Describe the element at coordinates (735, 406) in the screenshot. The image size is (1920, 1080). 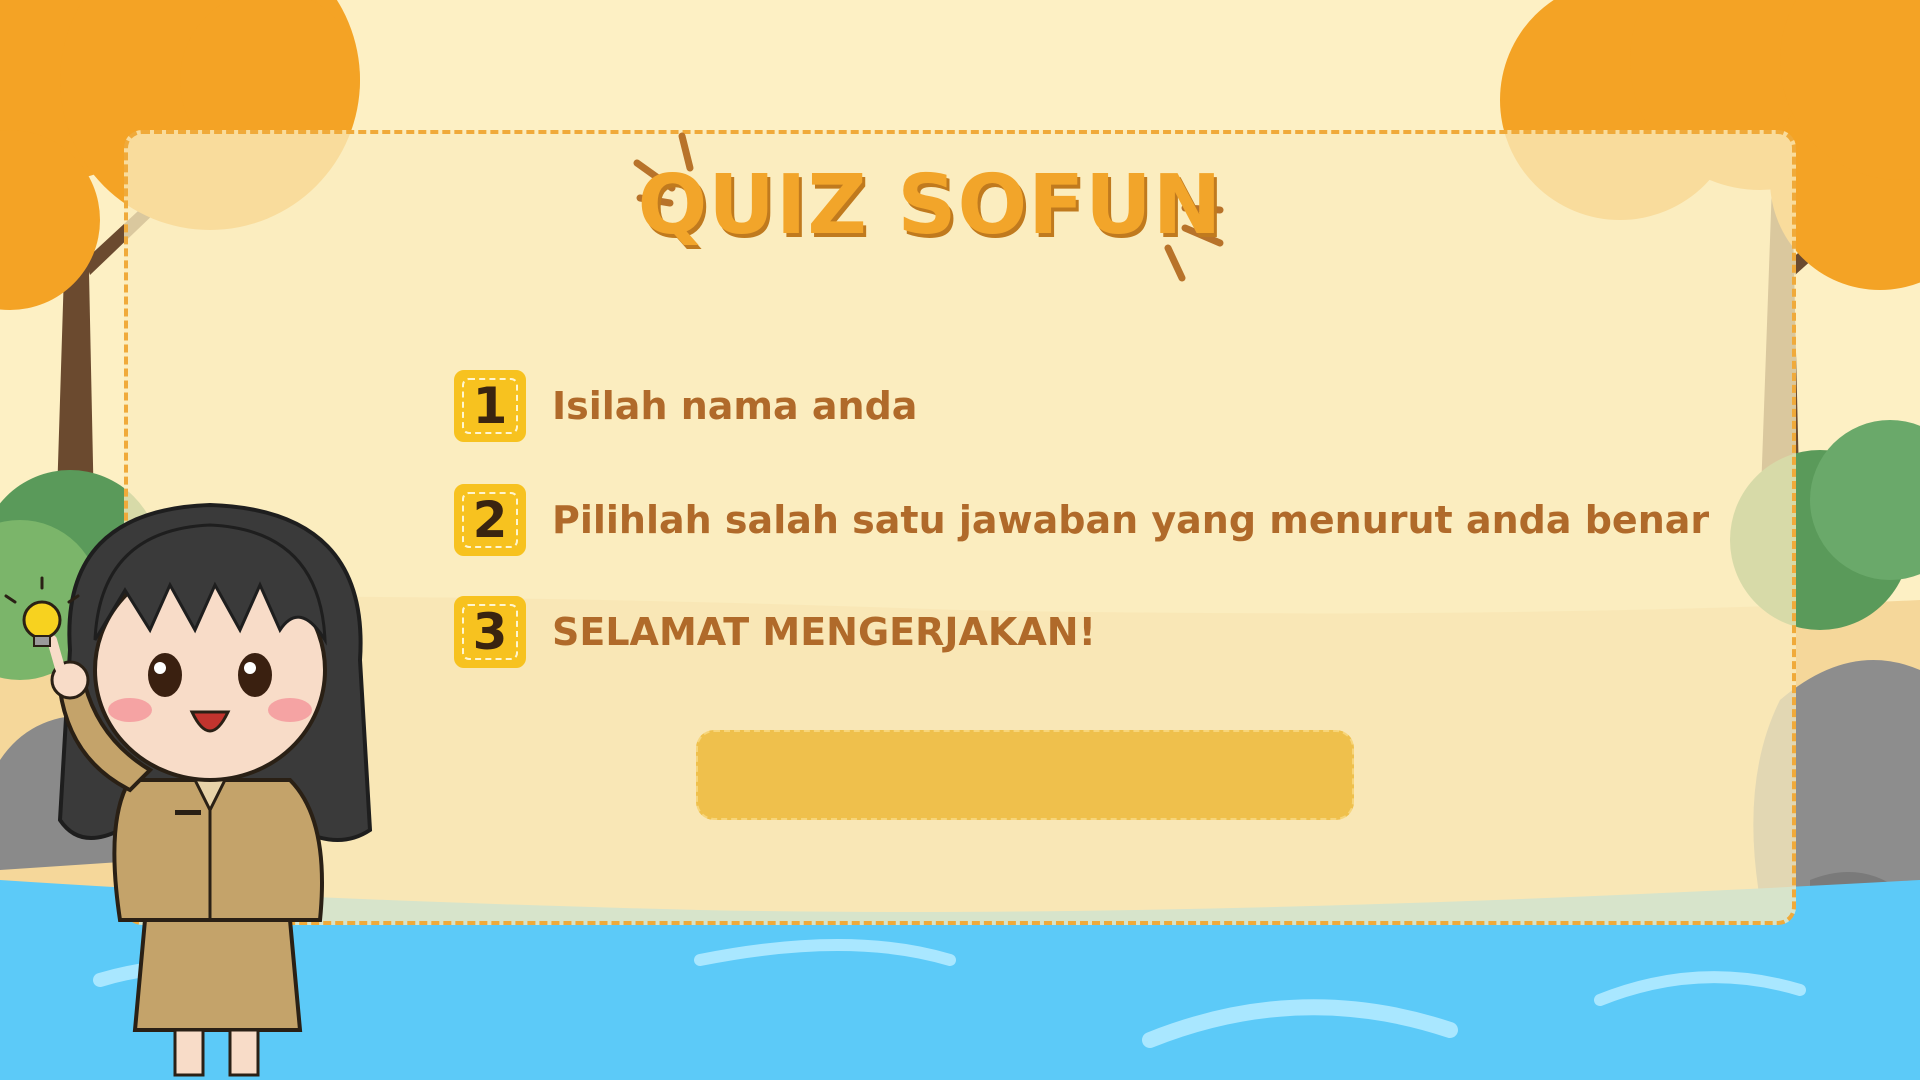
I see `rule-text: Isilah nama anda` at that location.